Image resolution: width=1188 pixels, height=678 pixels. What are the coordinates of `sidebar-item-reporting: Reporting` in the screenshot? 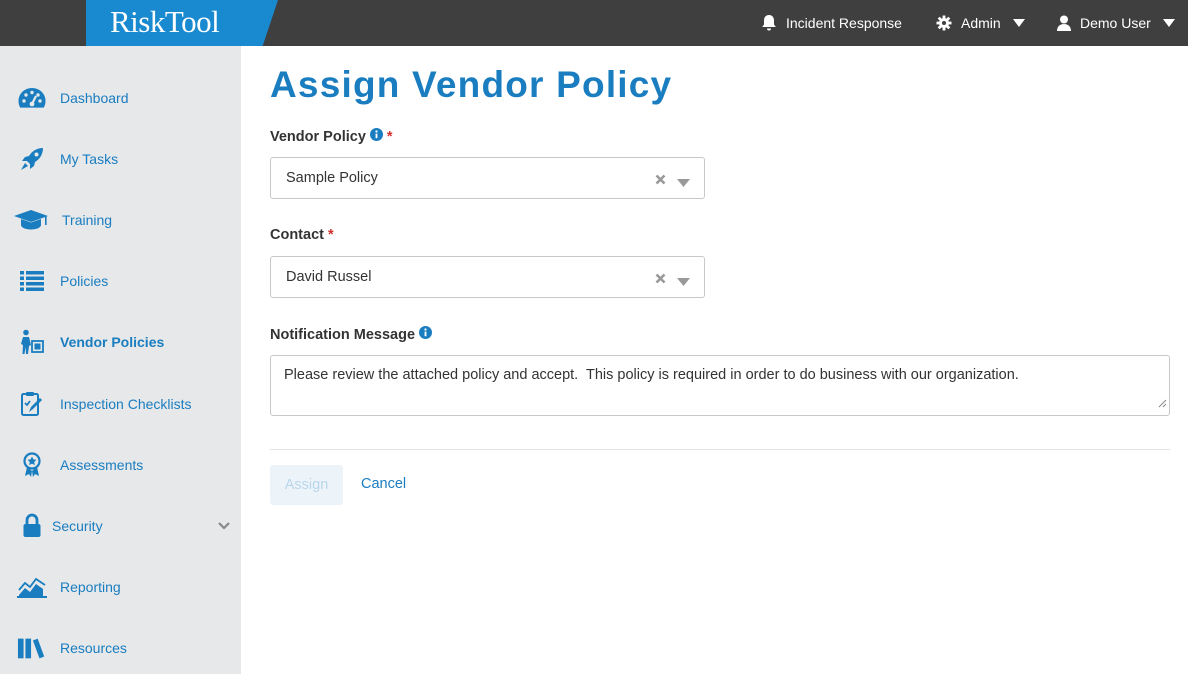 It's located at (120, 586).